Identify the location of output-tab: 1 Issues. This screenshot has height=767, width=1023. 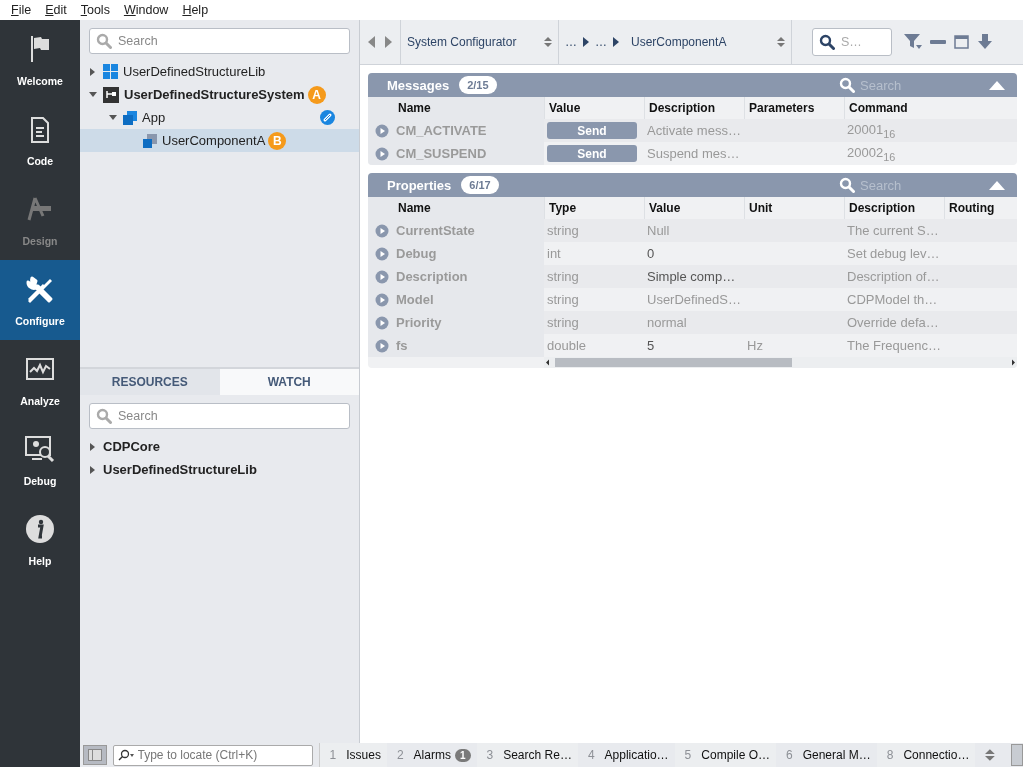
(353, 755).